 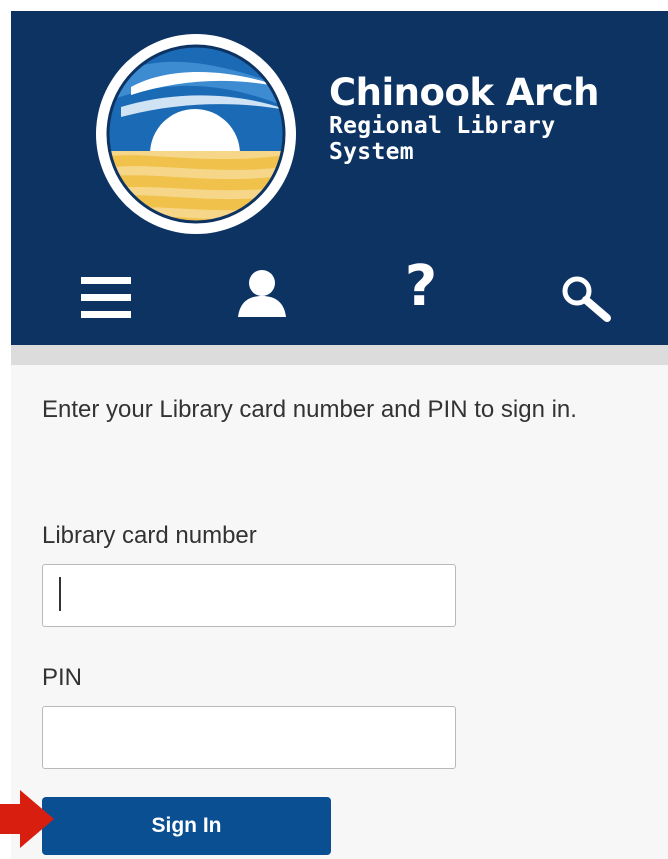 What do you see at coordinates (464, 92) in the screenshot?
I see `brand-title: Chinook Arch` at bounding box center [464, 92].